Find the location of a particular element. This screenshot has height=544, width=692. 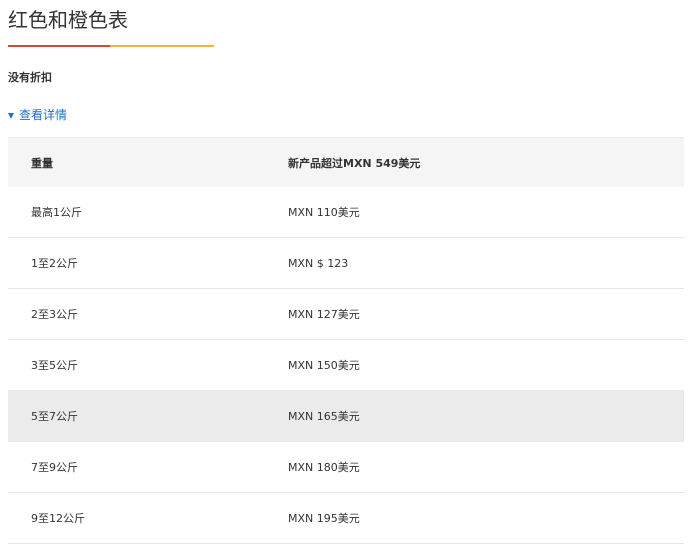

page-title: 红色和橙色表 is located at coordinates (68, 20).